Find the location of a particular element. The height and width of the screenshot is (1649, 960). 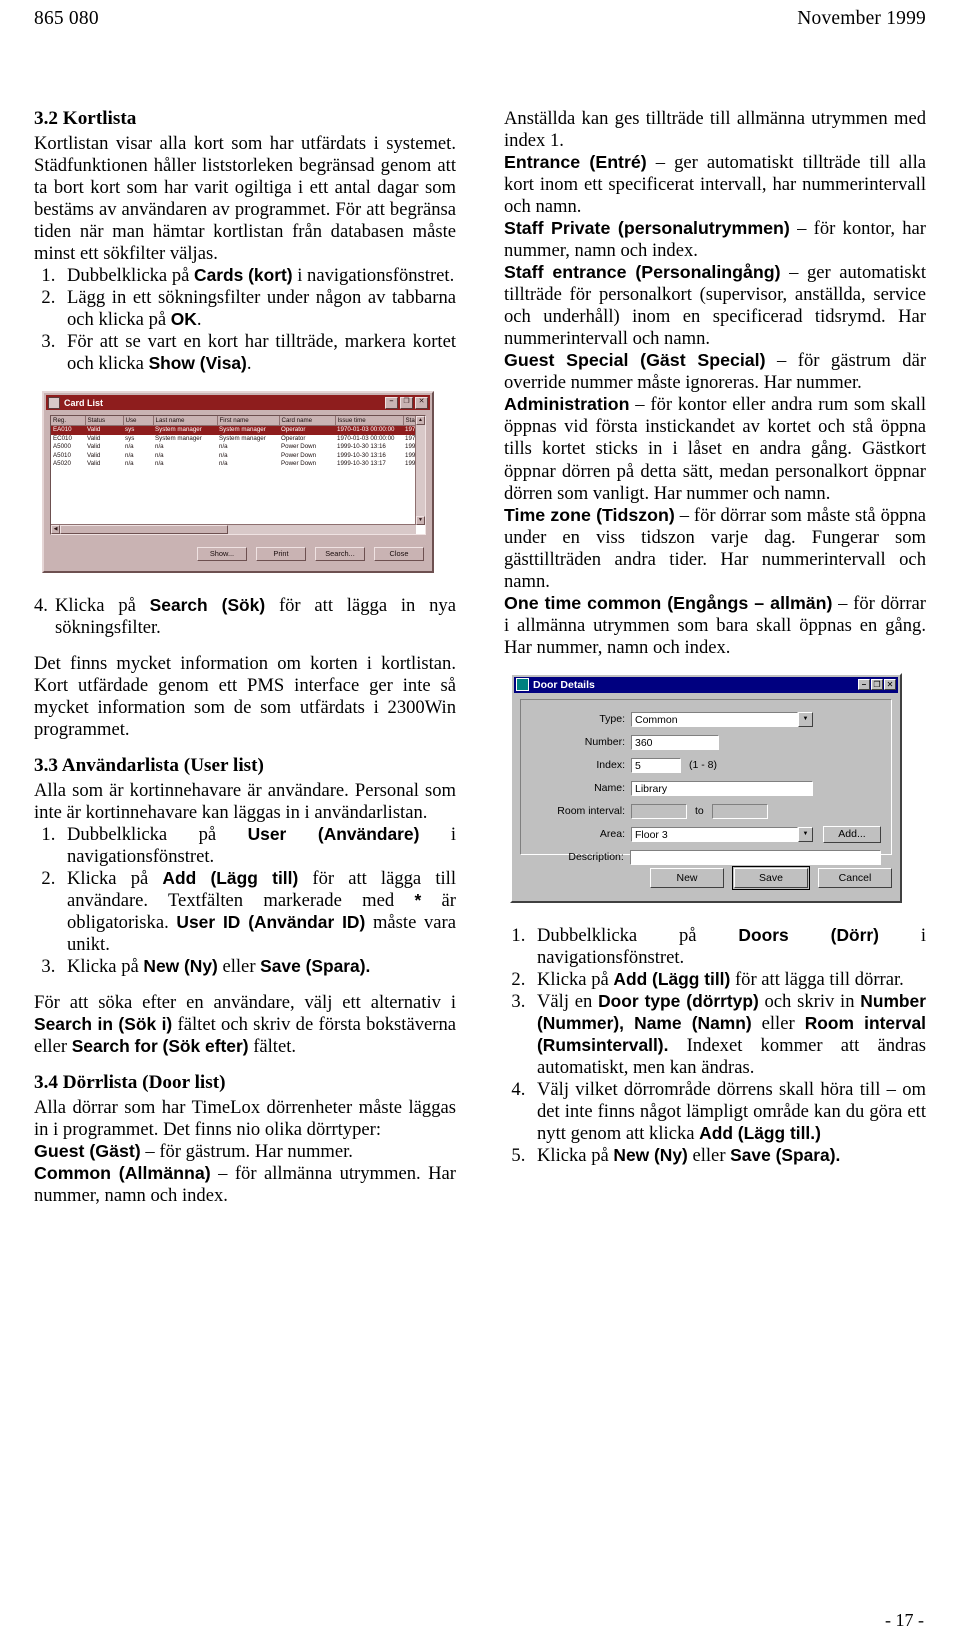

name-label: Name: is located at coordinates (609, 788).